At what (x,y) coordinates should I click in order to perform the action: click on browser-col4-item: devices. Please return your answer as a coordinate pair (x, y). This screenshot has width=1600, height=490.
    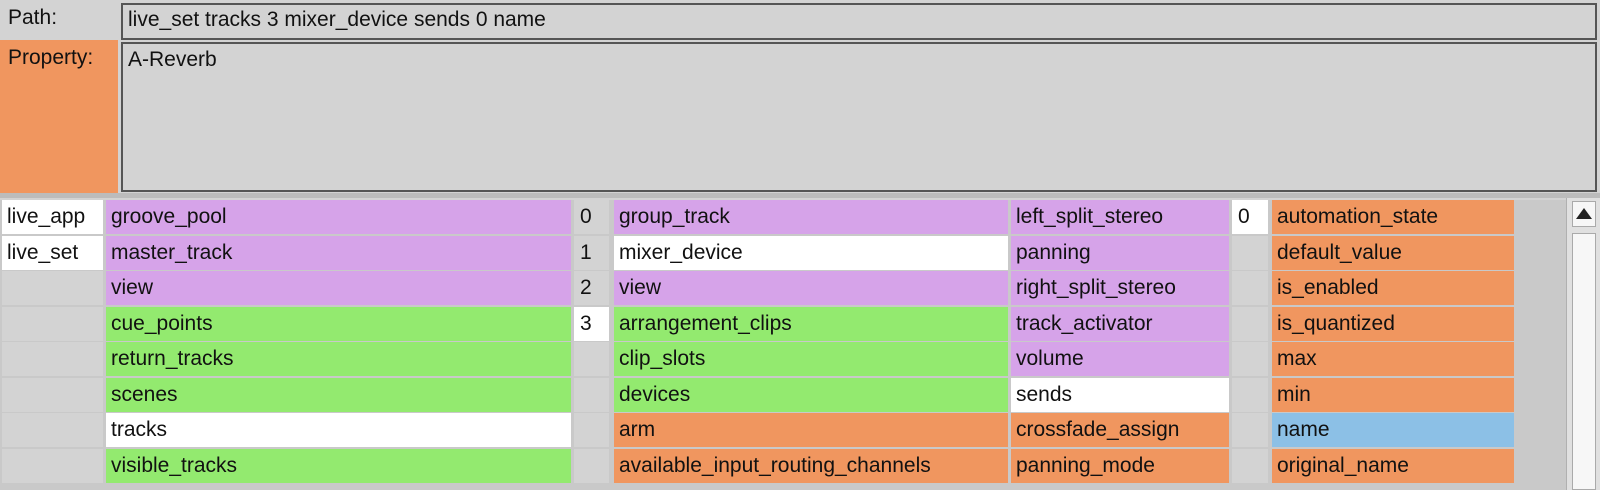
    Looking at the image, I should click on (811, 395).